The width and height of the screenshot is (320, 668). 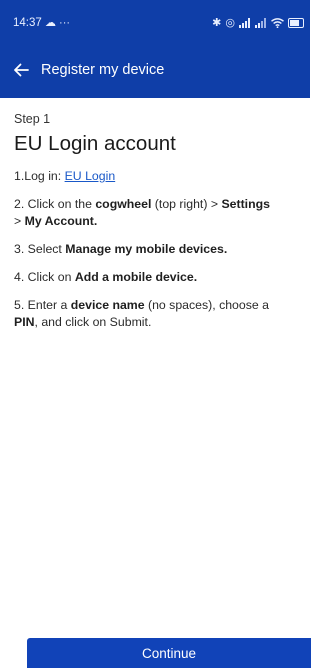 I want to click on eu-login-link: EU Login, so click(x=90, y=176).